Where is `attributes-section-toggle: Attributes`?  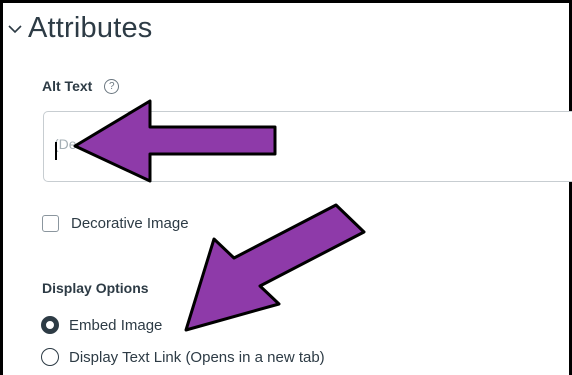 attributes-section-toggle: Attributes is located at coordinates (79, 28).